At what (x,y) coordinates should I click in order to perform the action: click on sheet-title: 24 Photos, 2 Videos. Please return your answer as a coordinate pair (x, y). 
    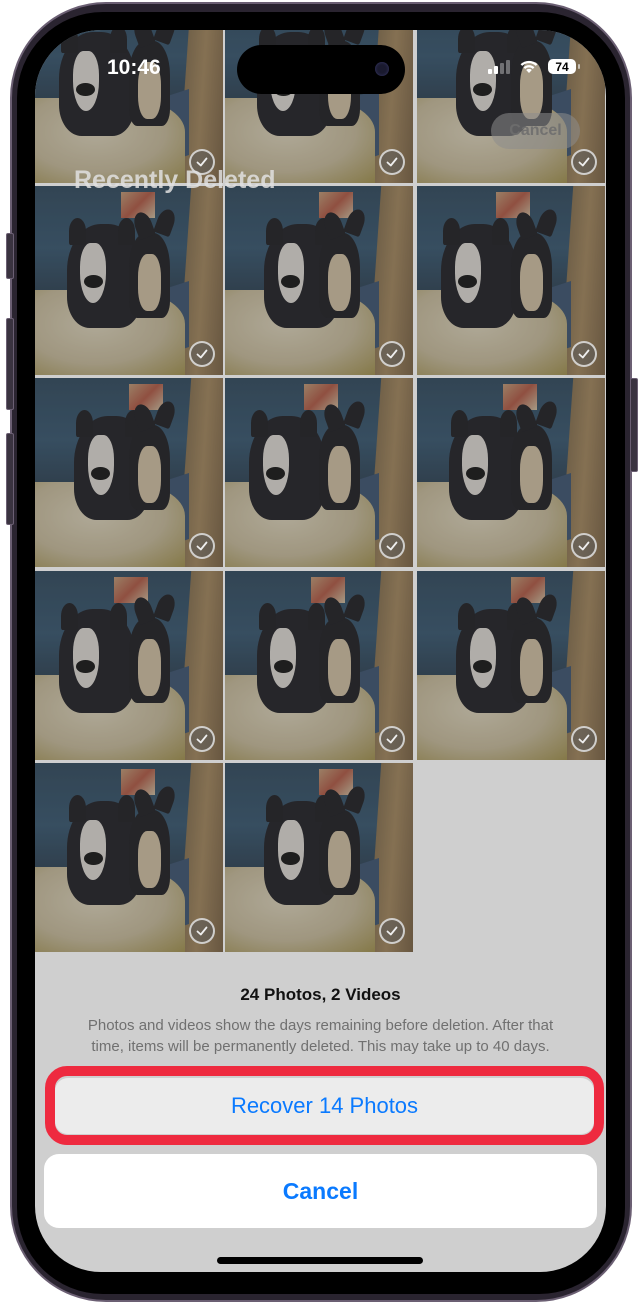
    Looking at the image, I should click on (320, 994).